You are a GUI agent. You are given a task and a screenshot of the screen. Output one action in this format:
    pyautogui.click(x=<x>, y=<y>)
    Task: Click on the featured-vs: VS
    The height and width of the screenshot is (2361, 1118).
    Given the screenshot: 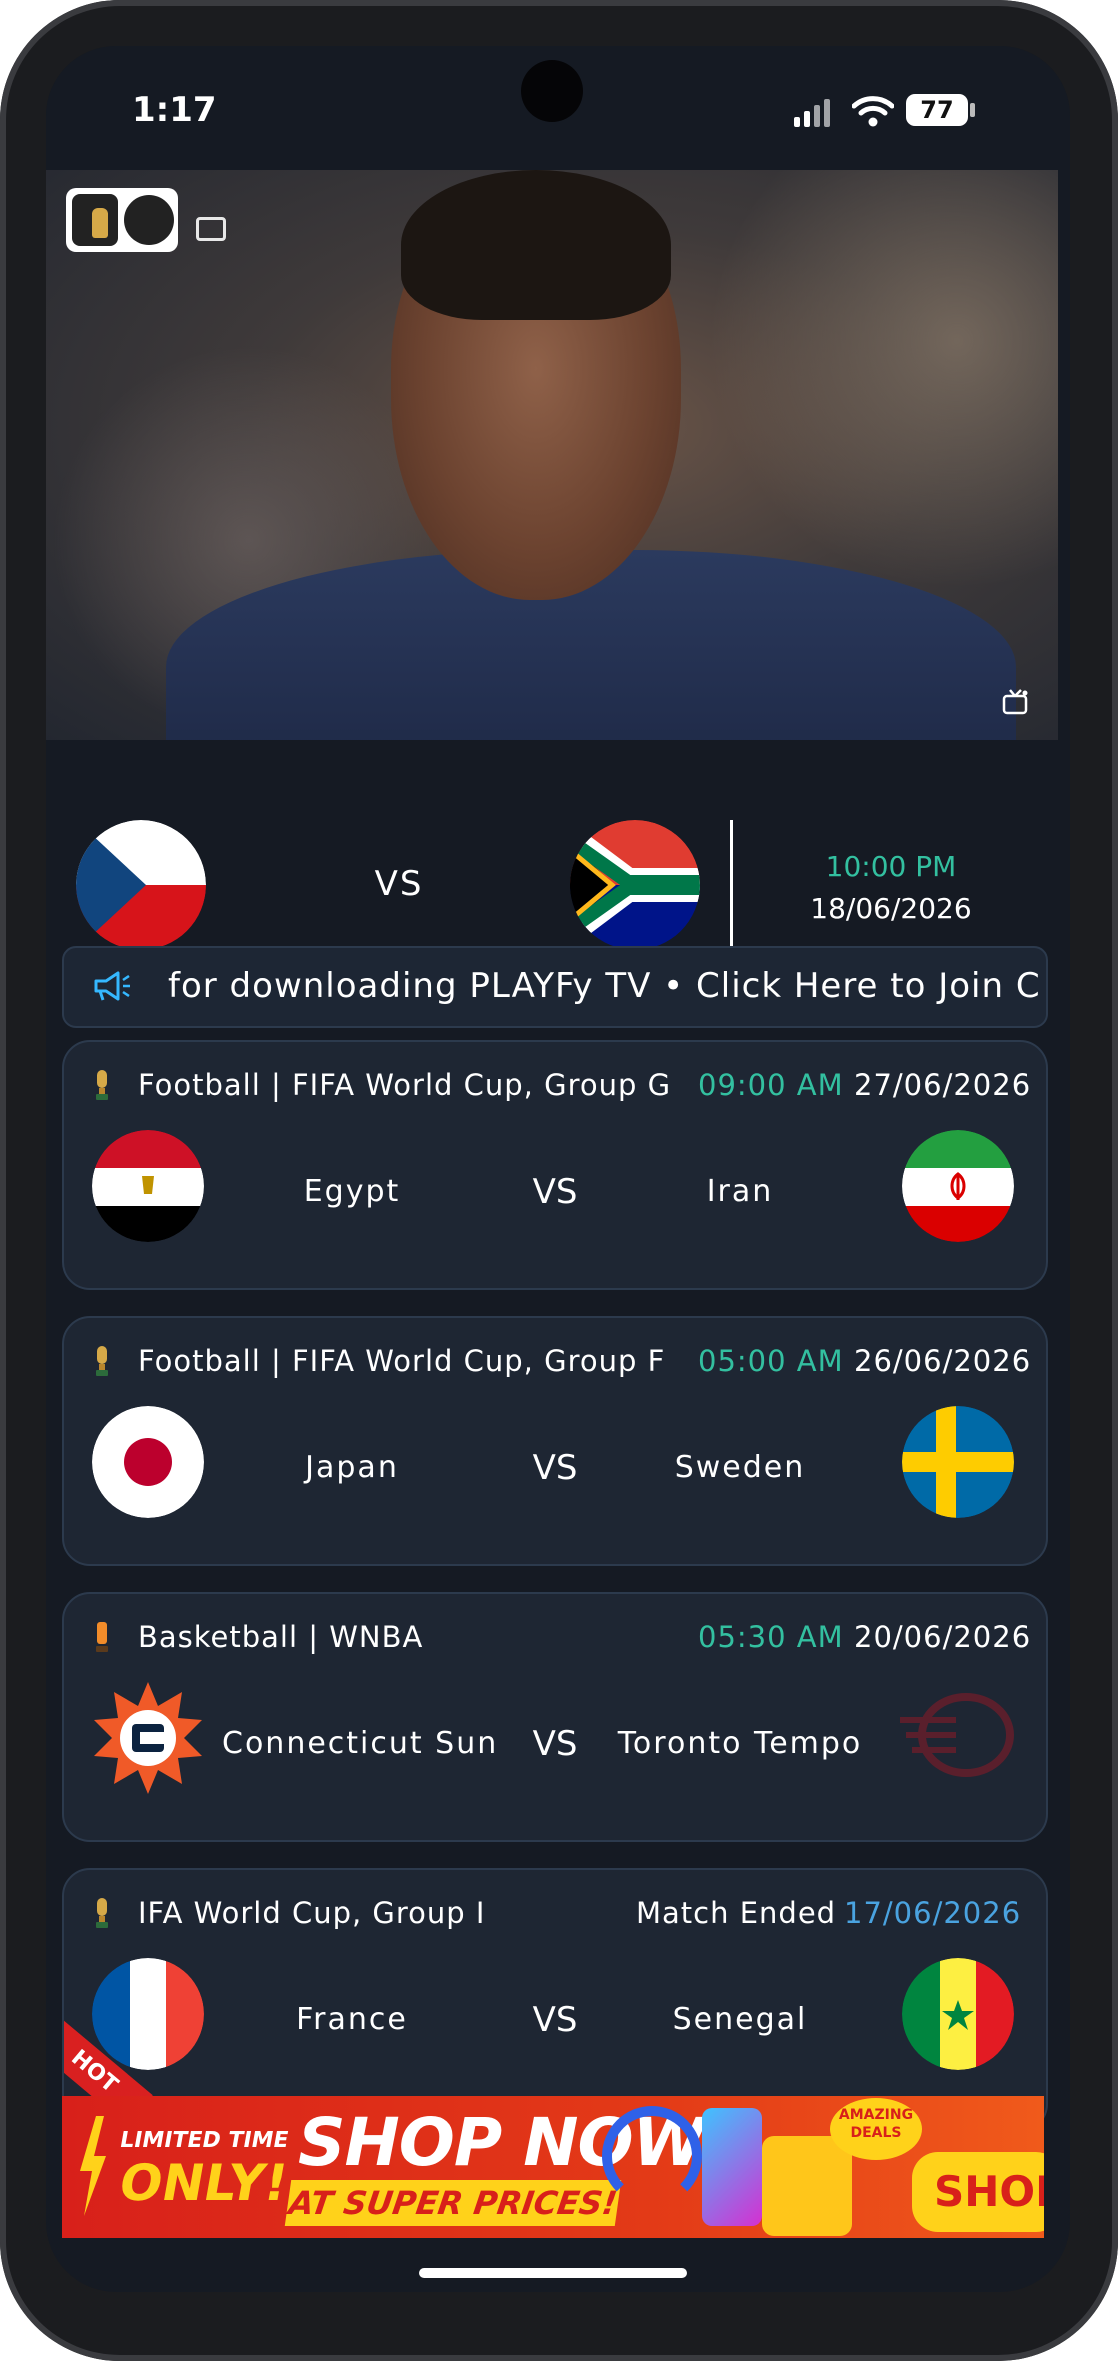 What is the action you would take?
    pyautogui.click(x=399, y=884)
    